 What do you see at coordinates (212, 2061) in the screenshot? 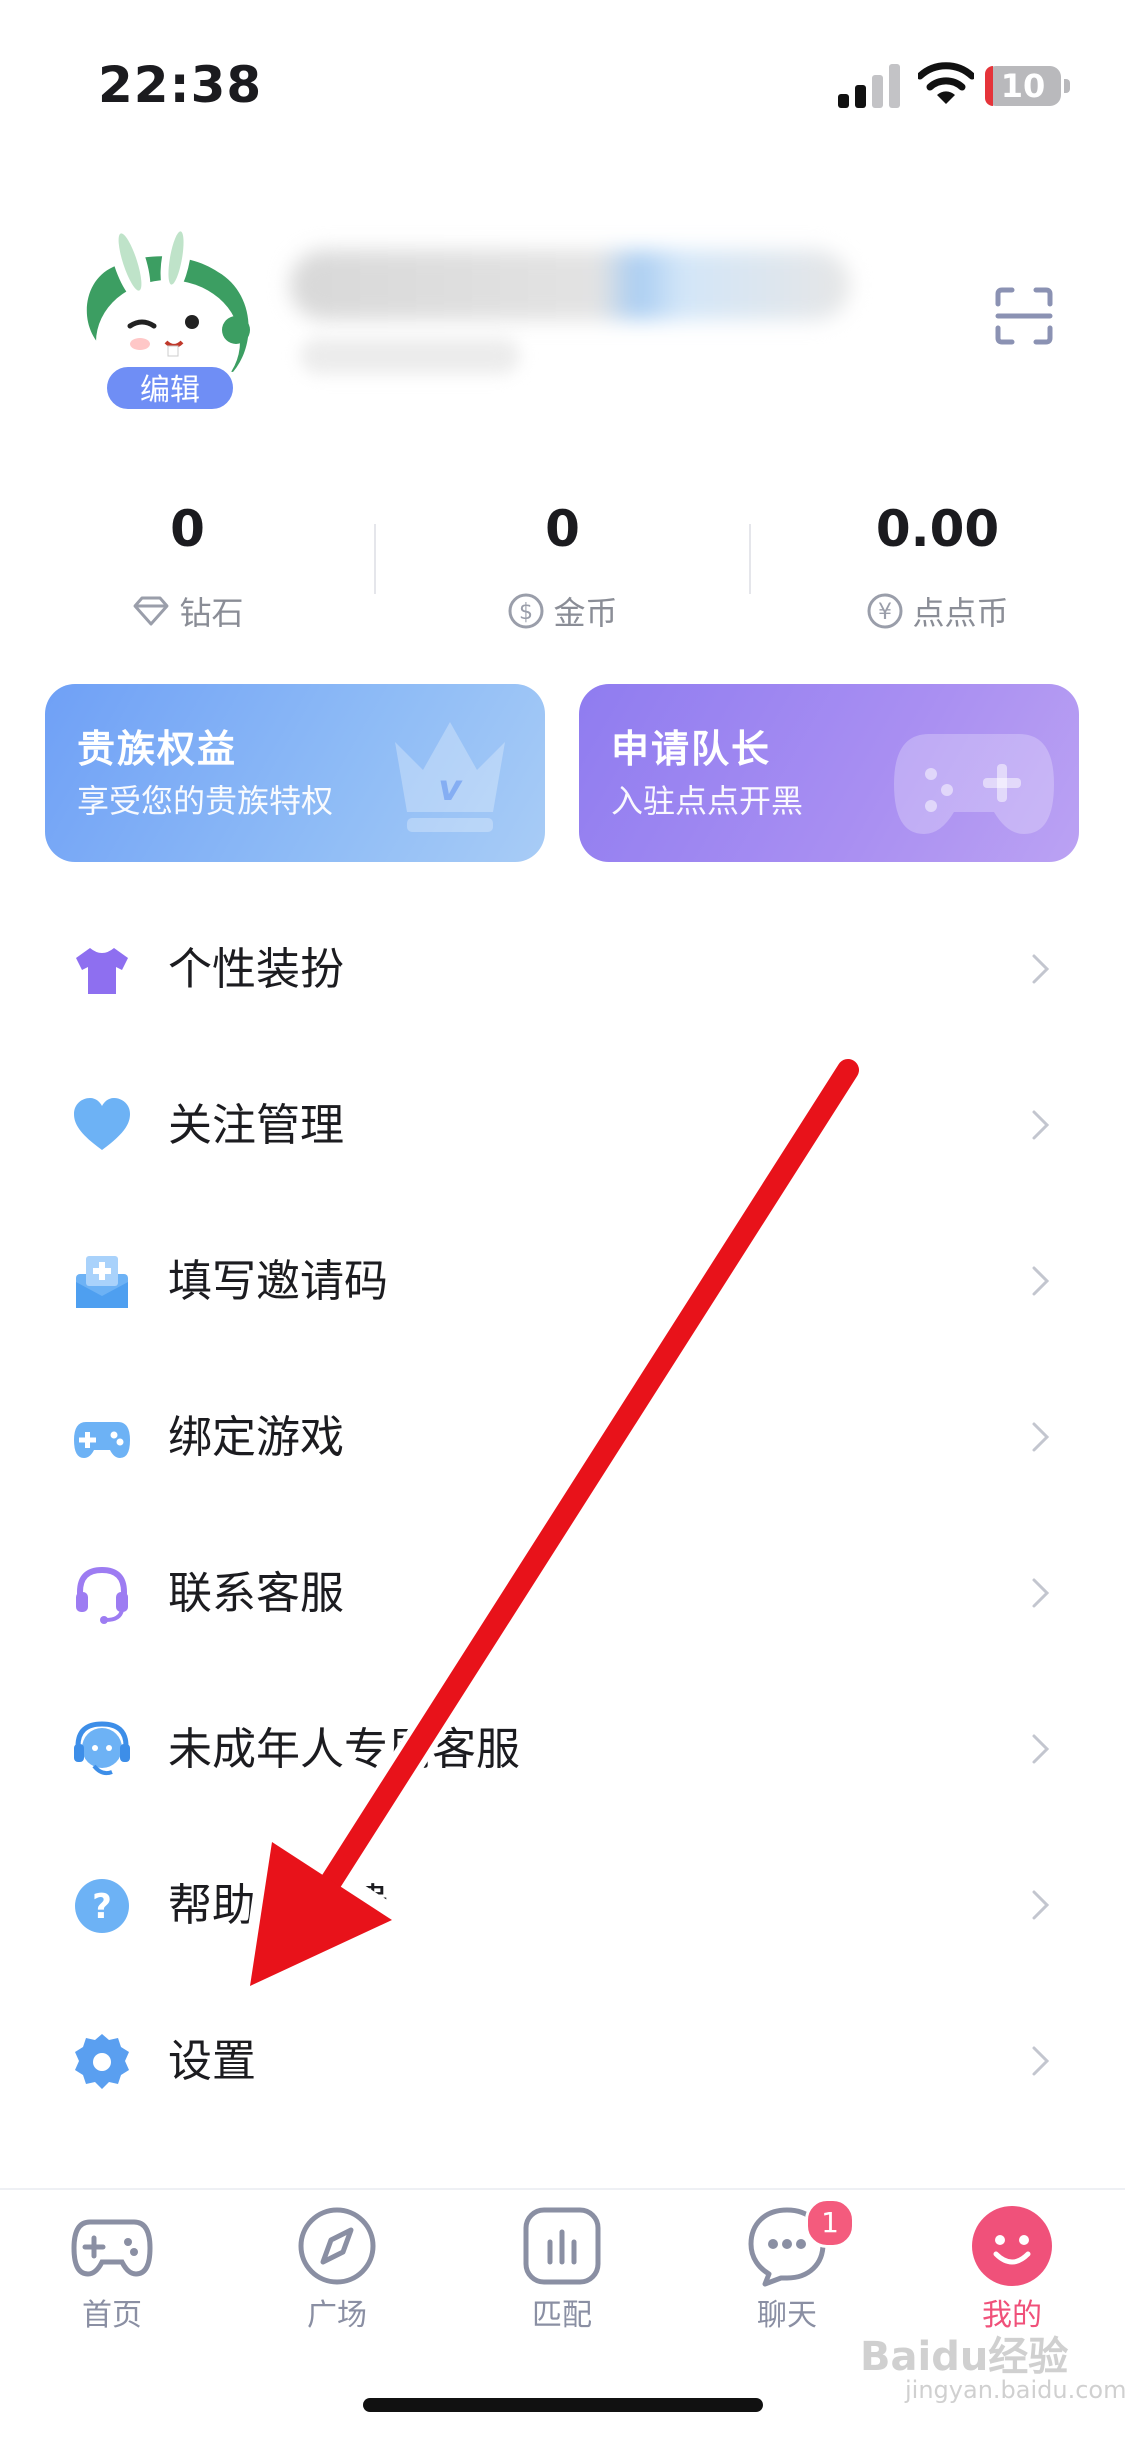
I see `menu-label: 设置` at bounding box center [212, 2061].